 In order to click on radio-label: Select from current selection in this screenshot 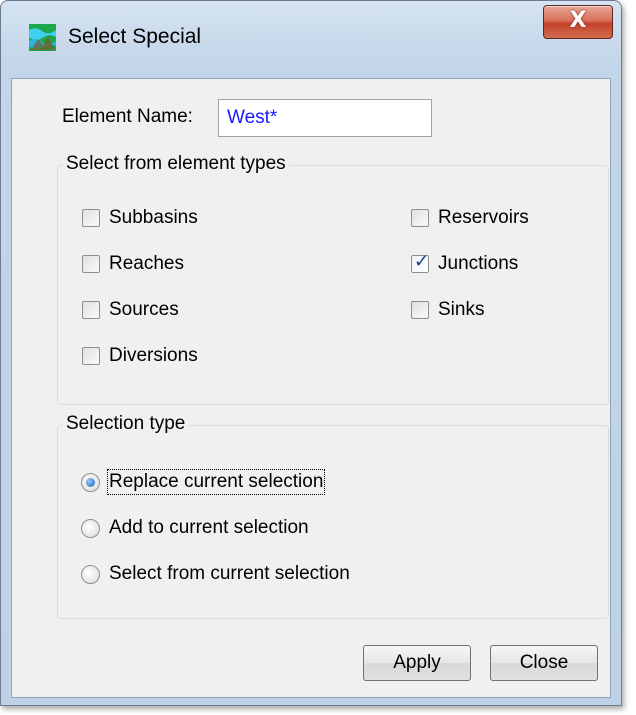, I will do `click(229, 573)`.